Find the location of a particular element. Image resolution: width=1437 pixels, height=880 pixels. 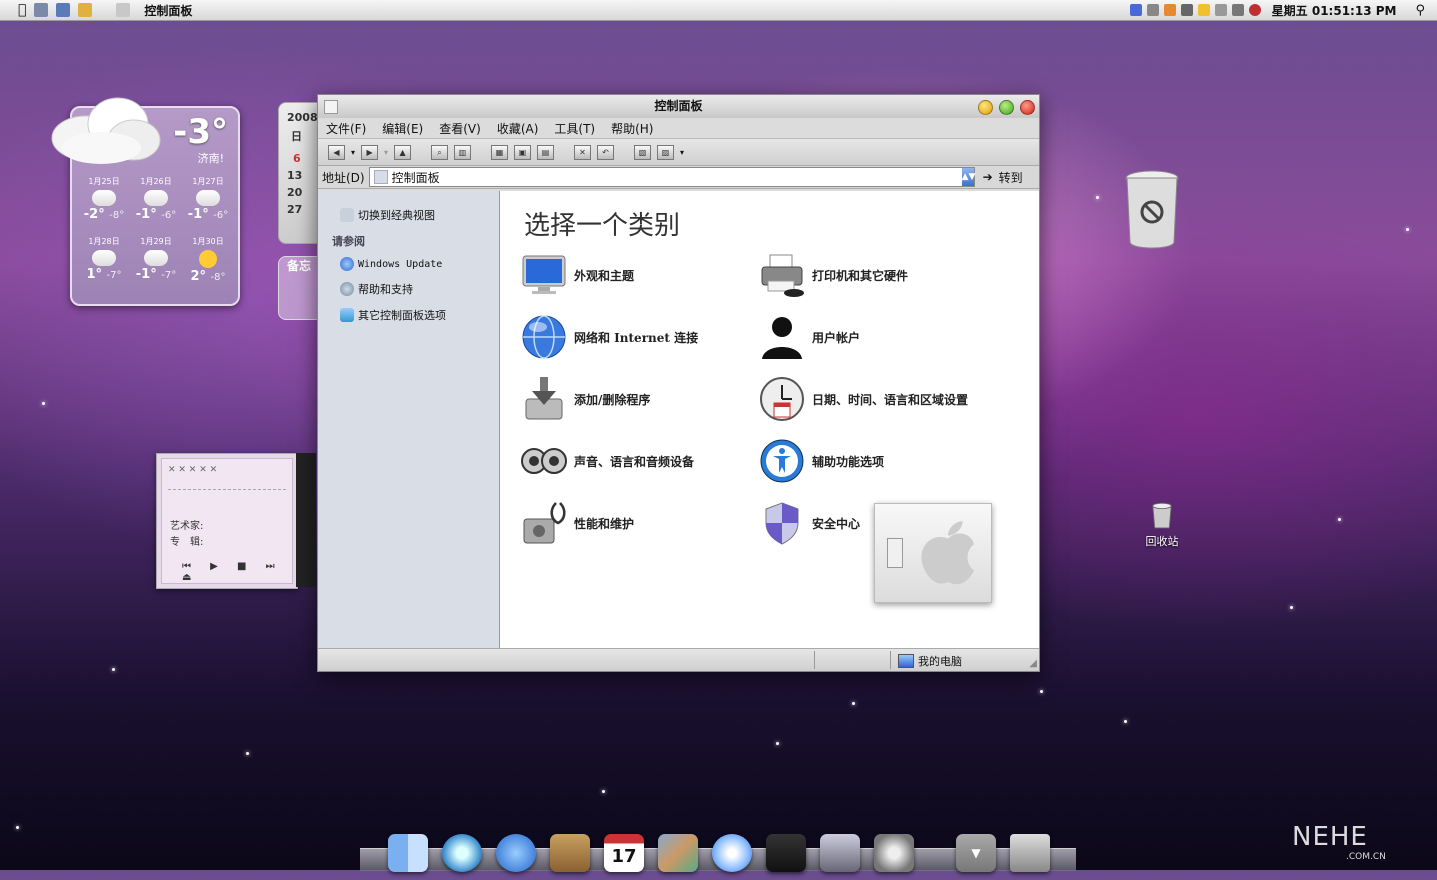

ime-icon is located at coordinates (1135, 10).